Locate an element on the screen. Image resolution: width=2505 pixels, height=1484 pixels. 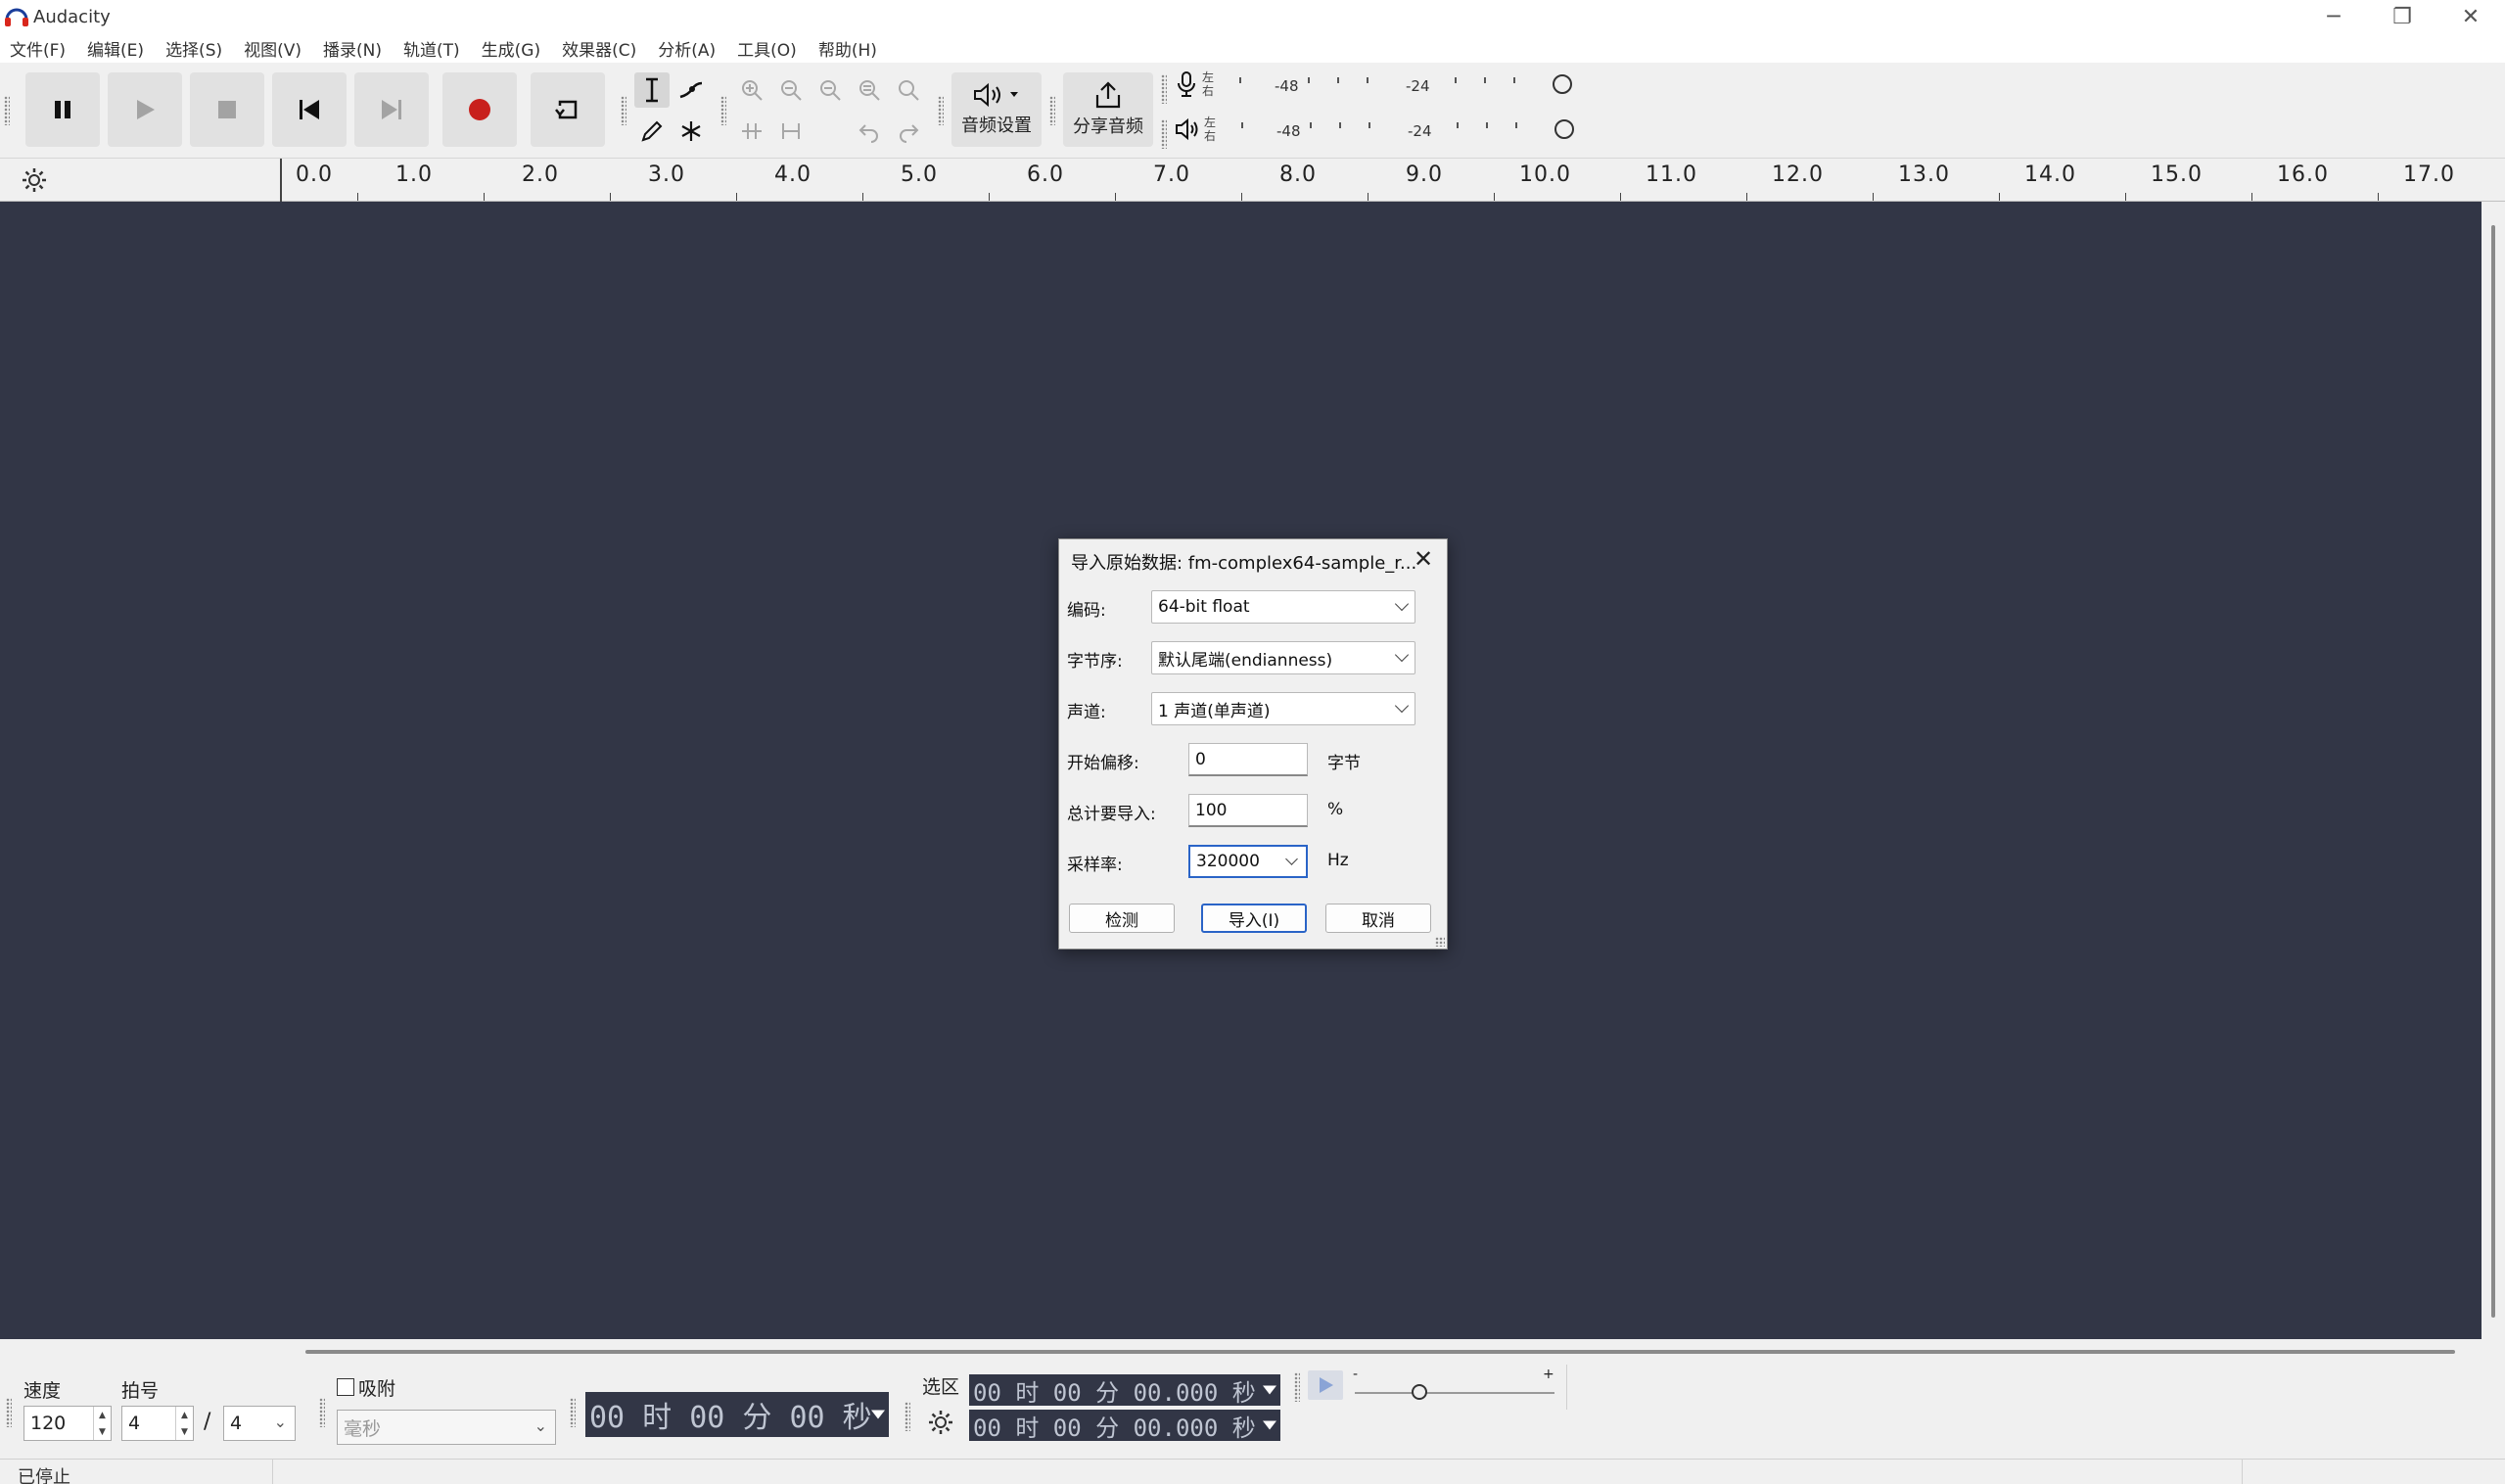
fit-selection-button is located at coordinates (830, 90).